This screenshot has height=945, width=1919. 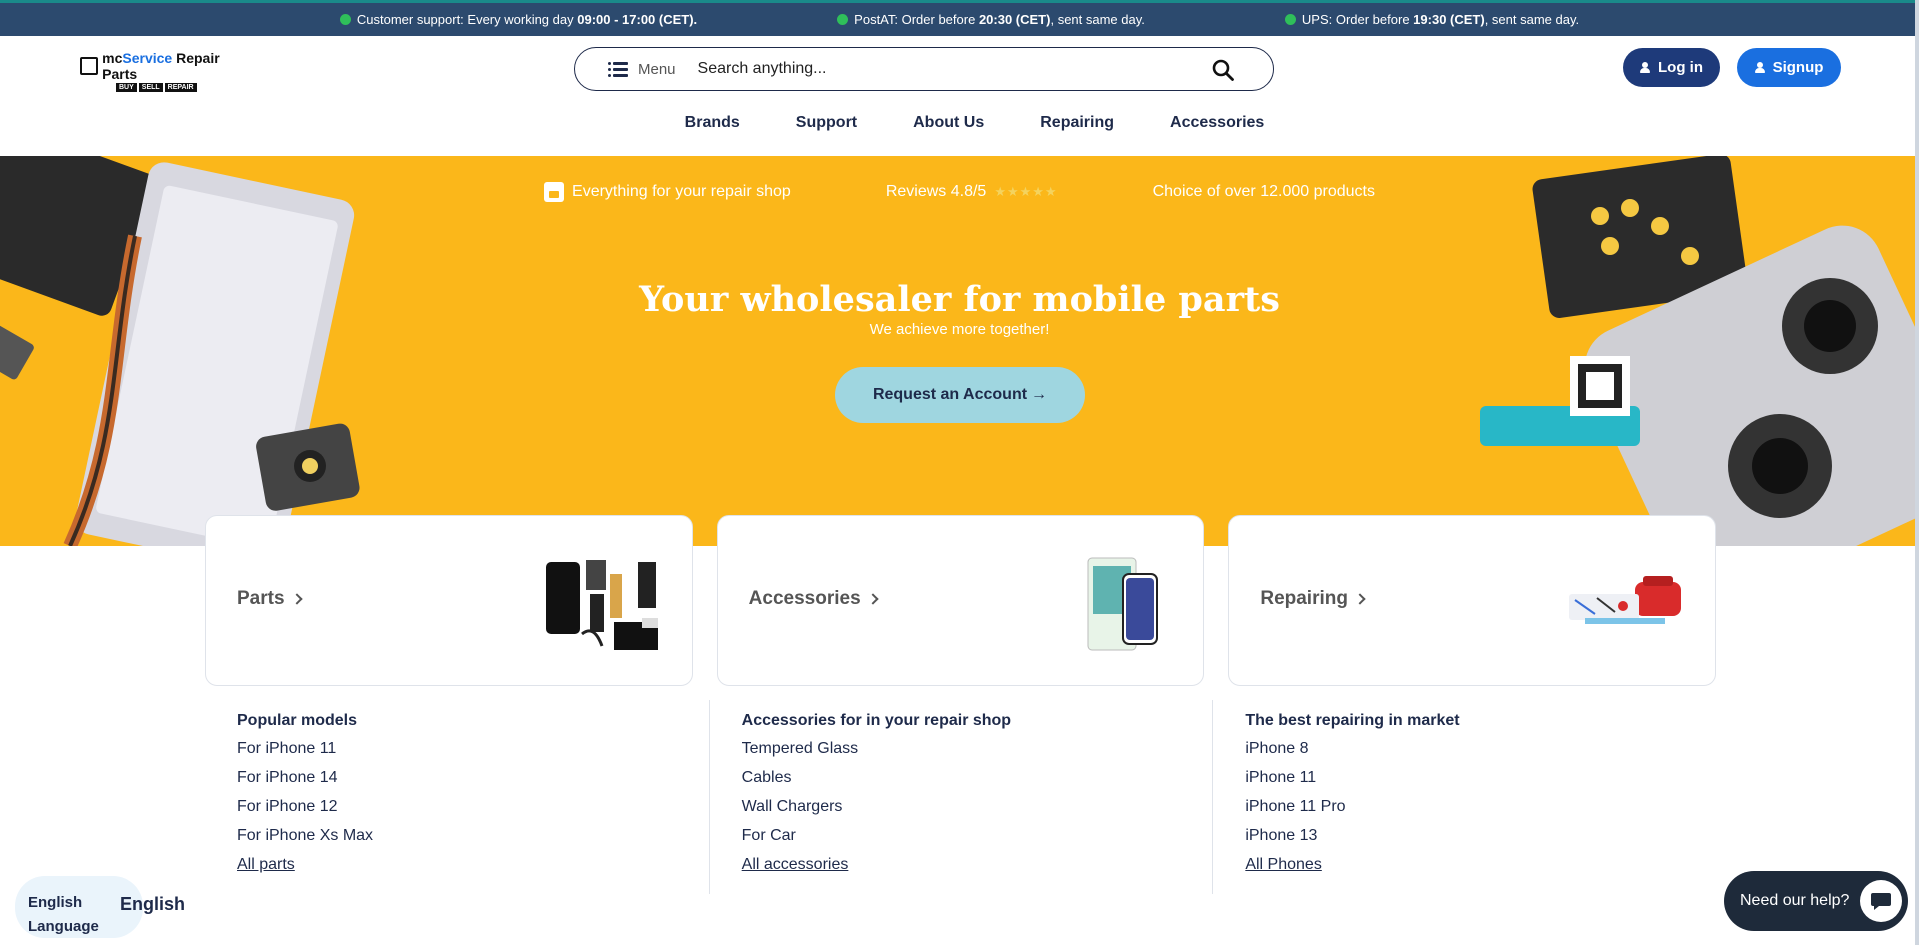 What do you see at coordinates (826, 123) in the screenshot?
I see `nav-support: Support` at bounding box center [826, 123].